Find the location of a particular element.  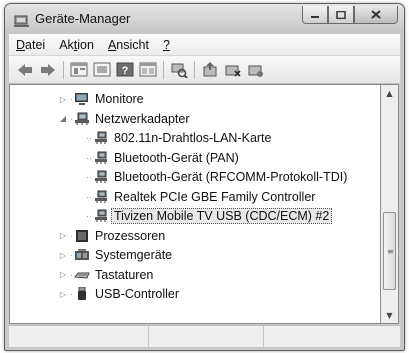

properties-list-button is located at coordinates (79, 70).